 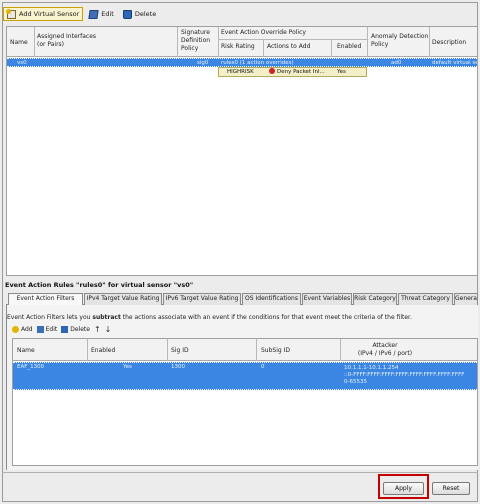 I want to click on override-risk-rating: HIGHRISK, so click(x=240, y=72).